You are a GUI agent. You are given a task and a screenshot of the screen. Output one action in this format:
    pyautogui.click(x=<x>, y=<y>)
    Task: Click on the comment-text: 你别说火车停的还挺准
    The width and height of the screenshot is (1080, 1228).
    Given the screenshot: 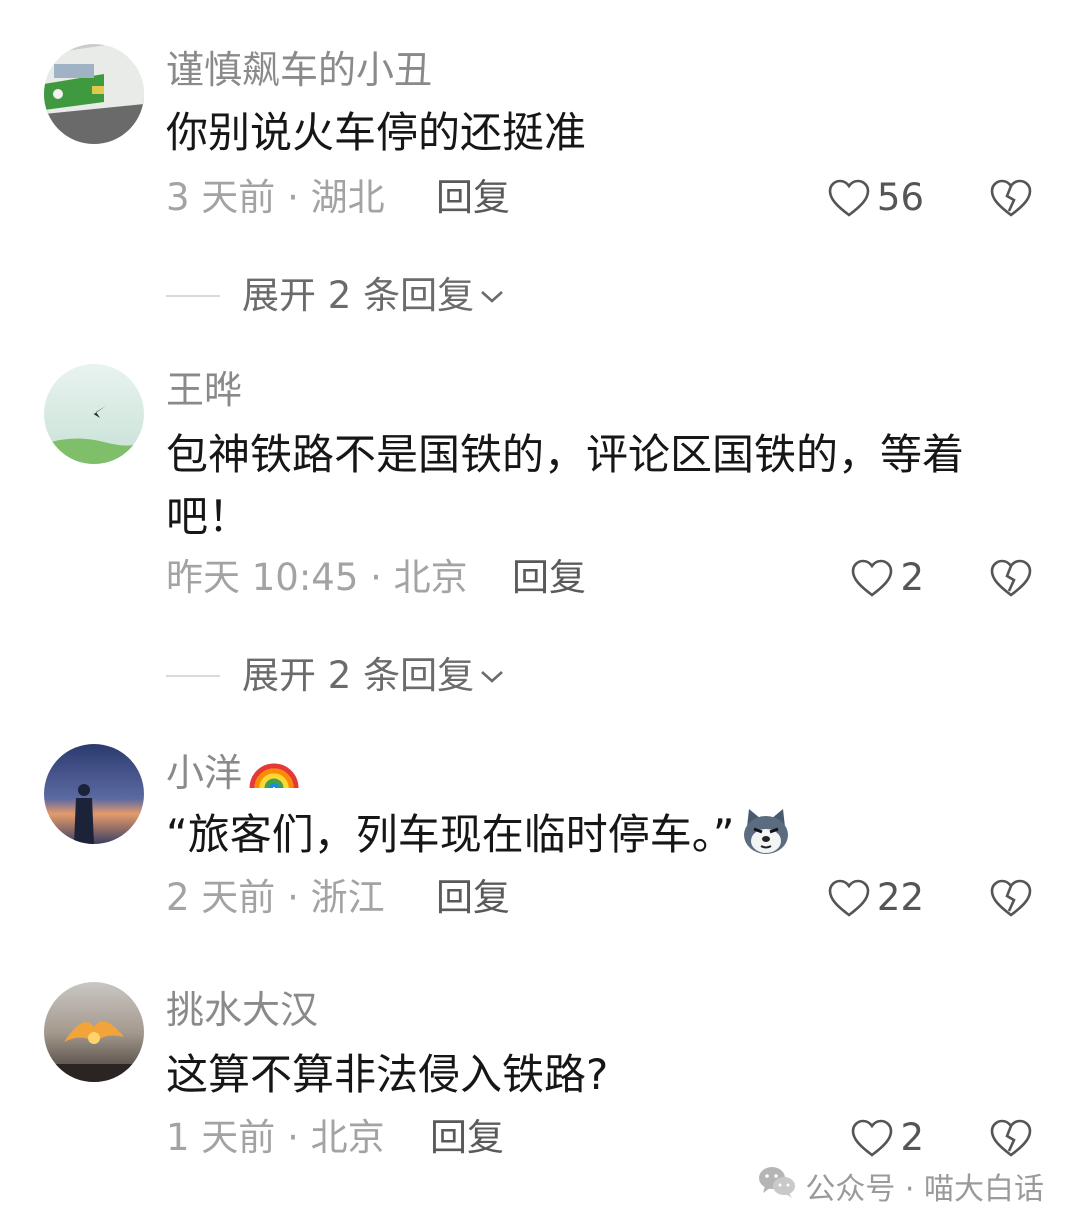 What is the action you would take?
    pyautogui.click(x=376, y=132)
    